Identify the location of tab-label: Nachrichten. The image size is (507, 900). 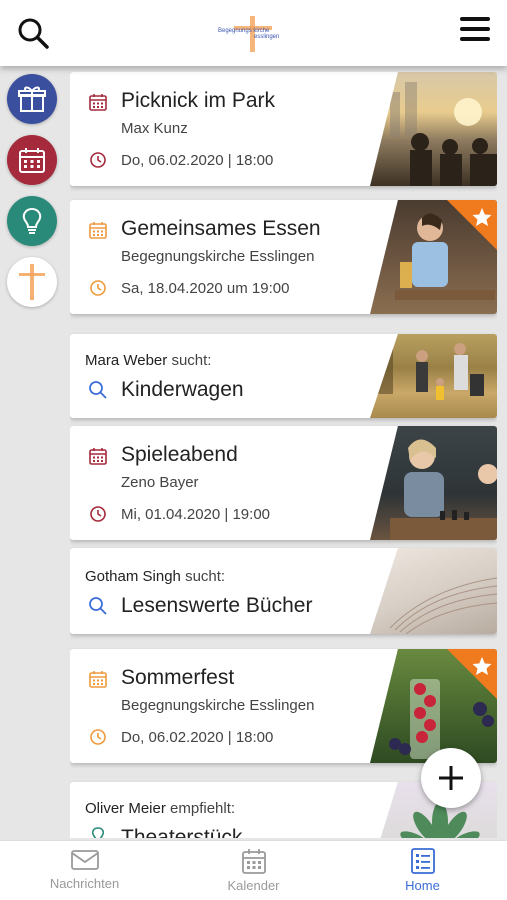
(84, 883).